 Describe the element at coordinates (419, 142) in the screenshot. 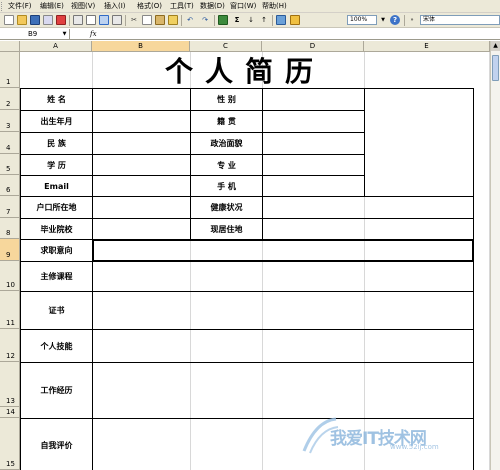

I see `photo-box` at that location.